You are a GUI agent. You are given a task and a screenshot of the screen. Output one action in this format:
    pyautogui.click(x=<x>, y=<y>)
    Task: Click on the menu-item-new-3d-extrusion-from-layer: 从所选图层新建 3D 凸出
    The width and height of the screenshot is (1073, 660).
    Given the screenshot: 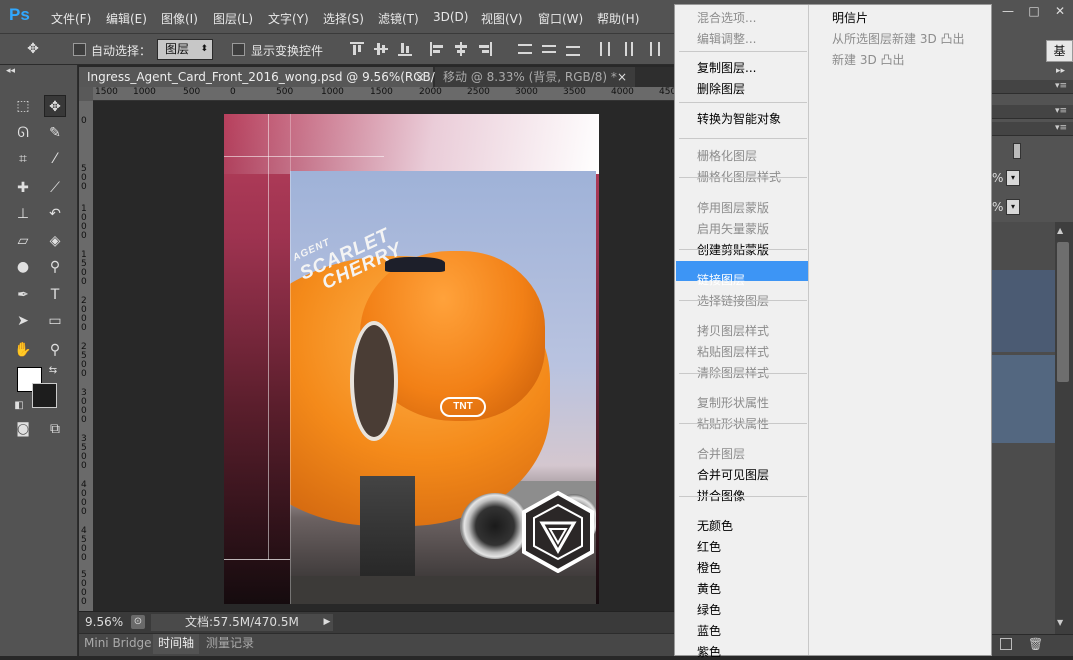 What is the action you would take?
    pyautogui.click(x=898, y=38)
    